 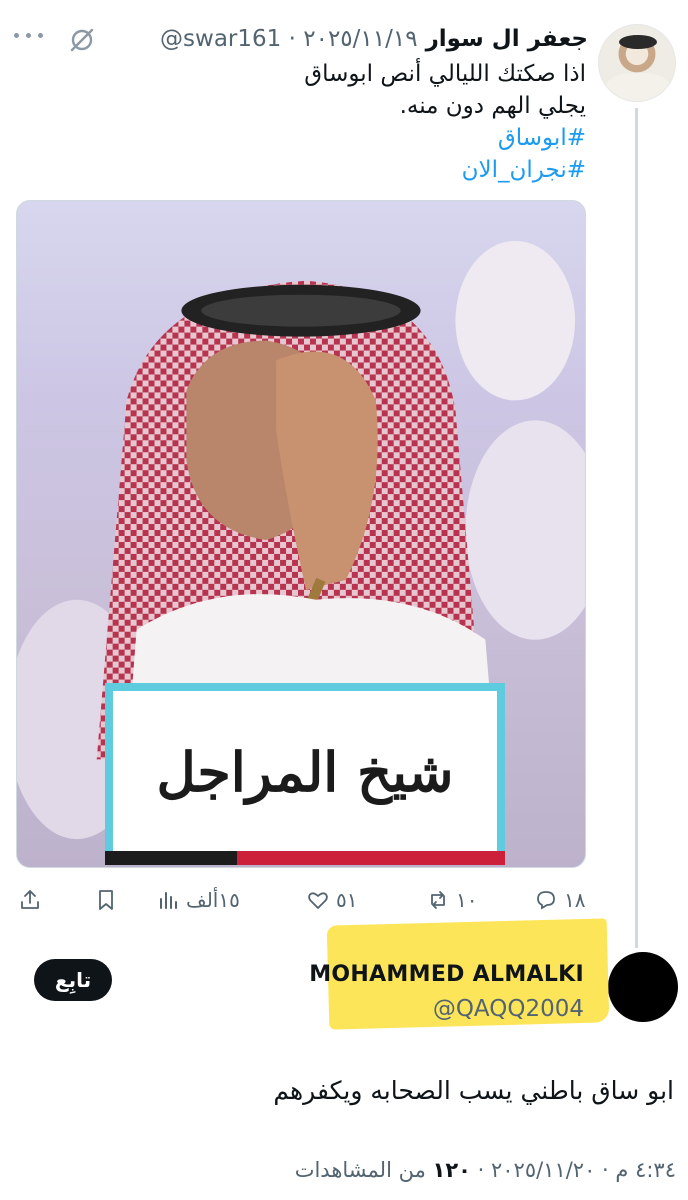 I want to click on media-caption-box: شيخ المراجل, so click(x=305, y=774).